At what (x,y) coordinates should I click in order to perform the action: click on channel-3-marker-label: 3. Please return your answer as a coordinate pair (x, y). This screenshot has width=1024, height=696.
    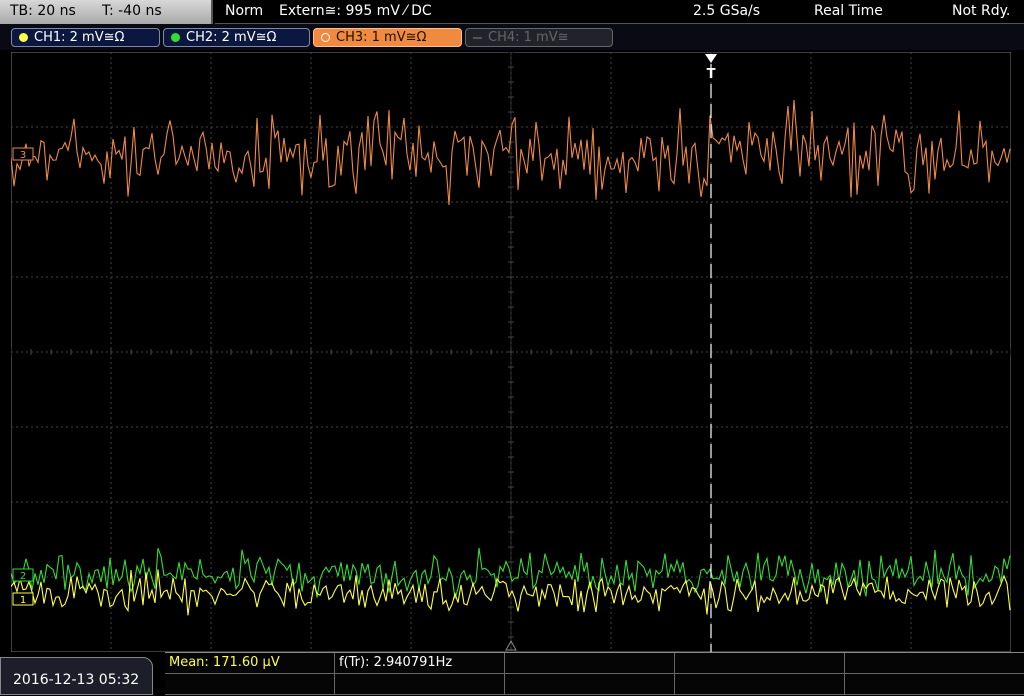
    Looking at the image, I should click on (23, 155).